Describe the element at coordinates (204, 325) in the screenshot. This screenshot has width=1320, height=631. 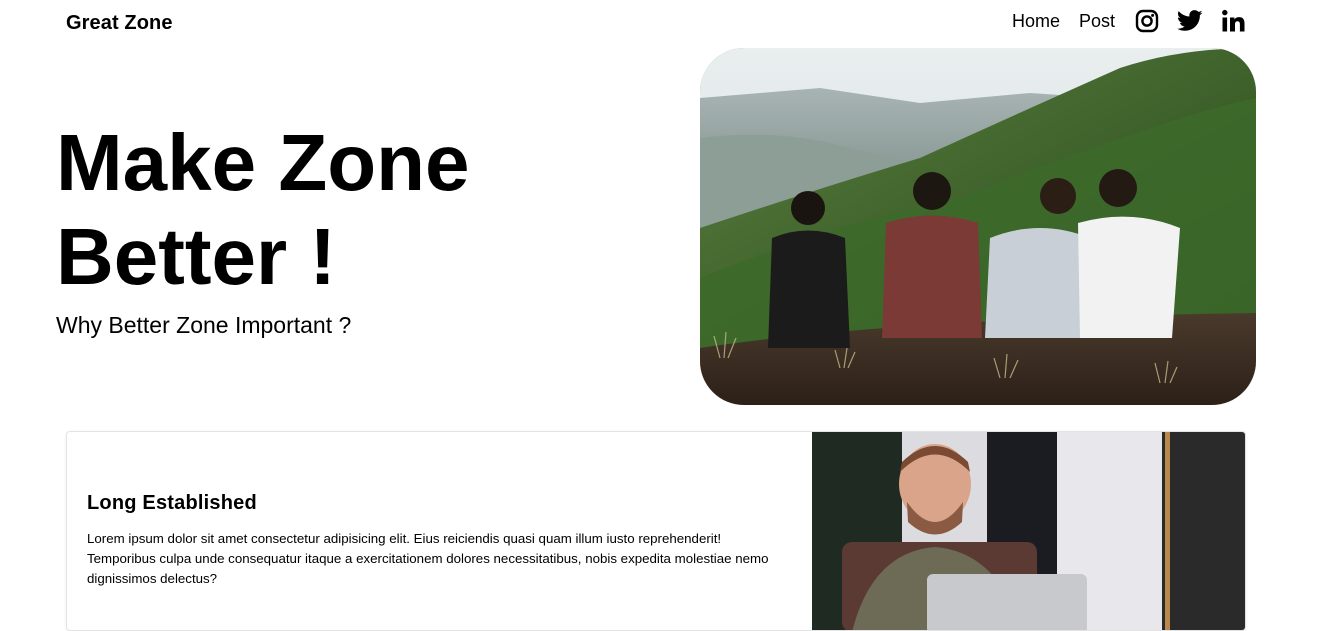
I see `hero-subtitle: Why Better Zone Important ?` at that location.